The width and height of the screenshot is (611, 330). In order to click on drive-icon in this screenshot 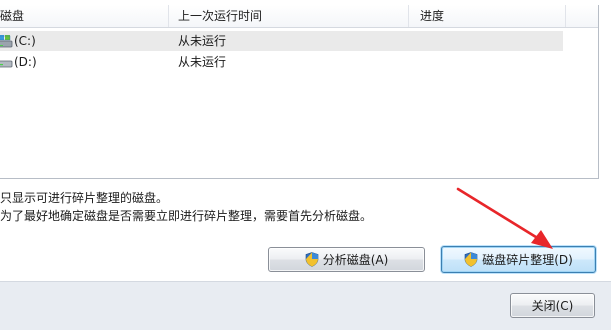, I will do `click(6, 64)`.